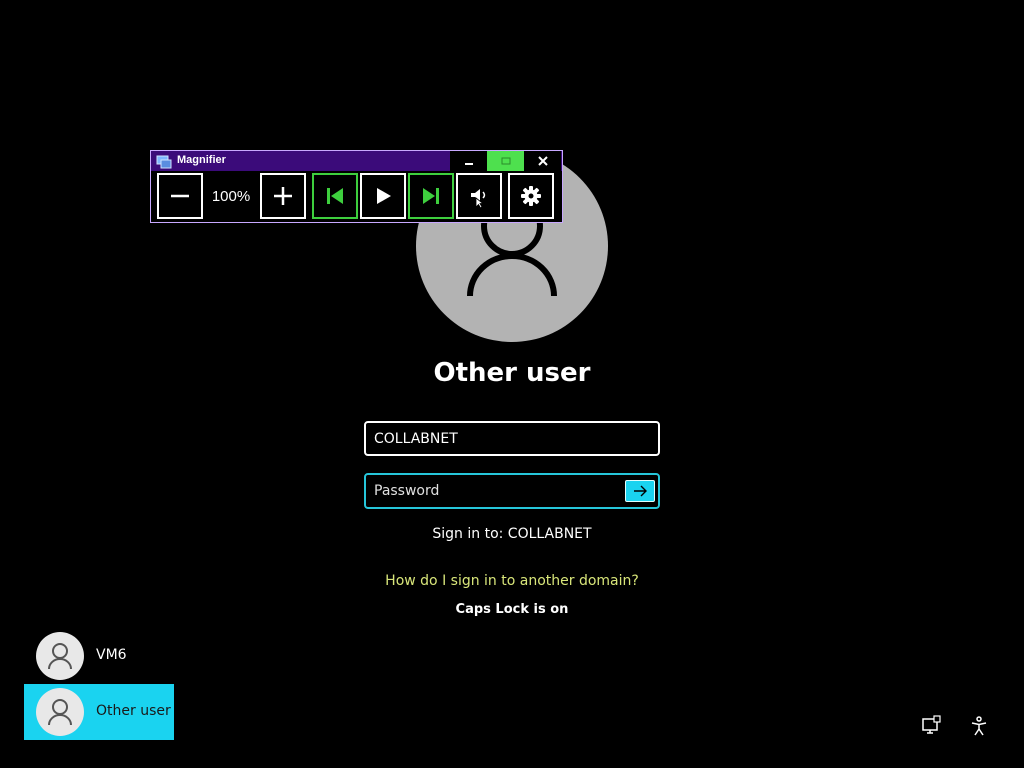 Image resolution: width=1024 pixels, height=768 pixels. I want to click on submit-button, so click(640, 491).